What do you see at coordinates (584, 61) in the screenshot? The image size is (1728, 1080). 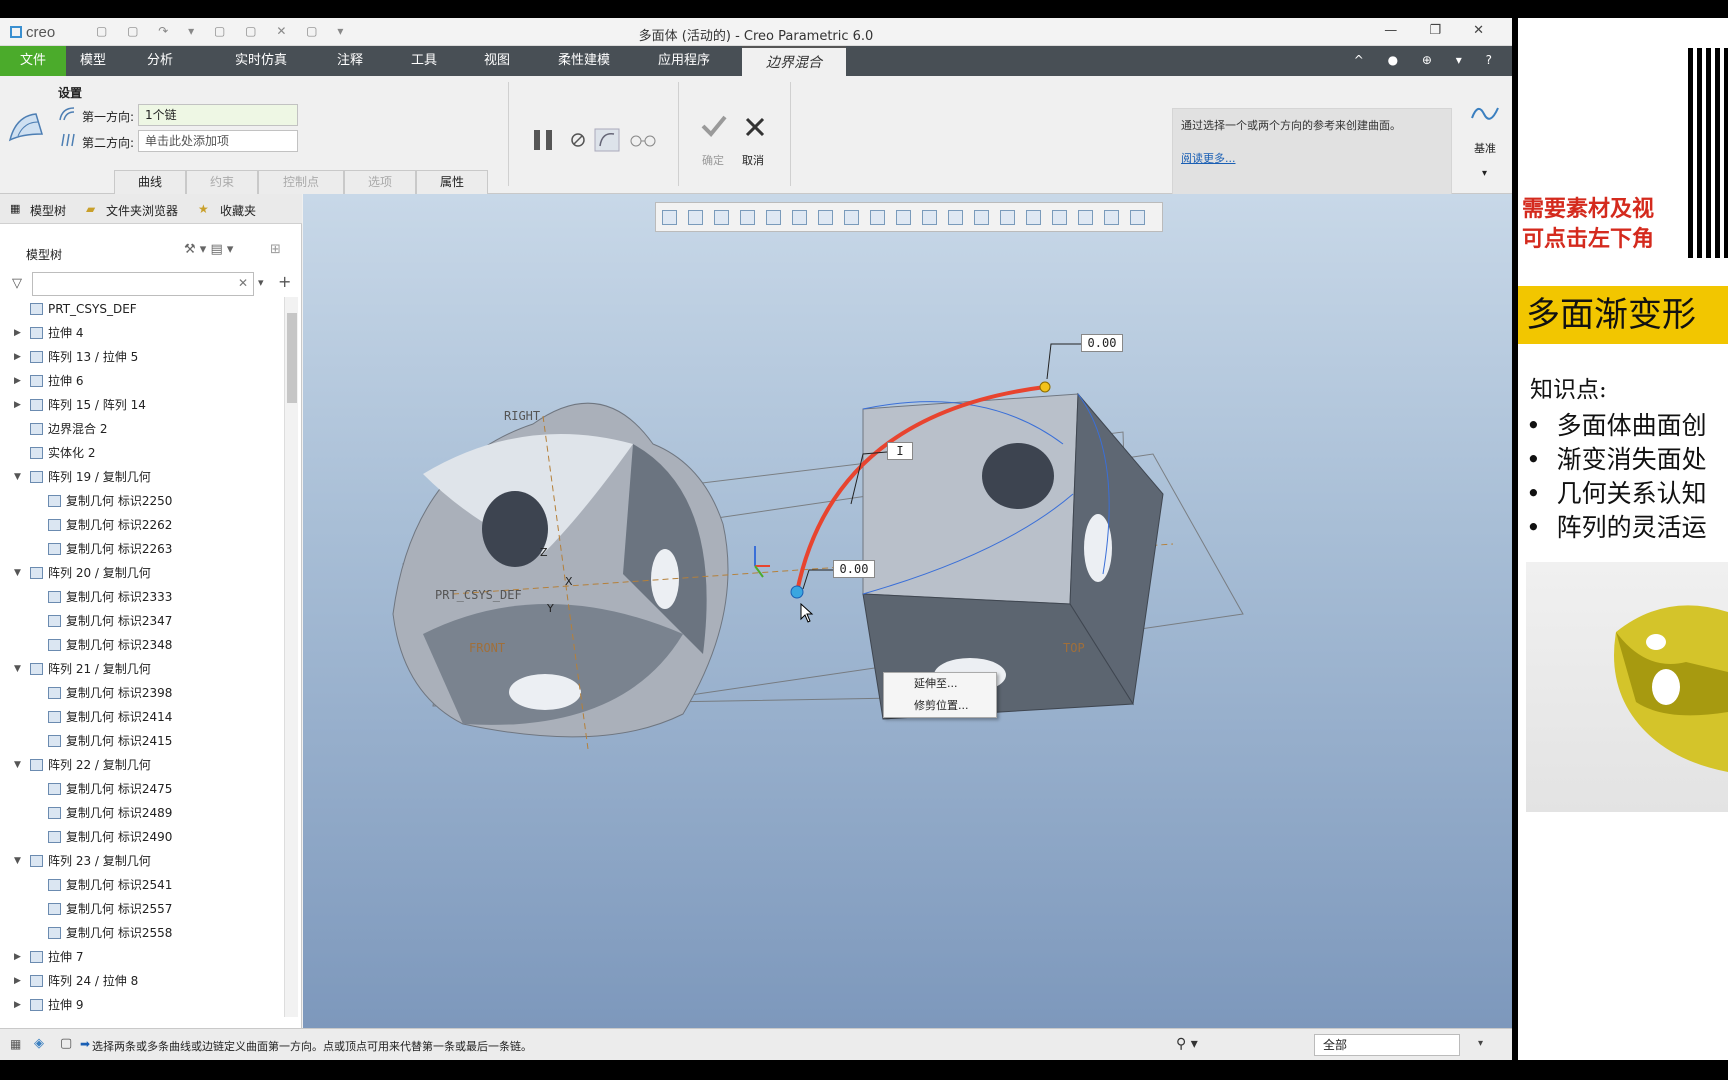 I see `tab-flexible-modeling: 柔性建模` at bounding box center [584, 61].